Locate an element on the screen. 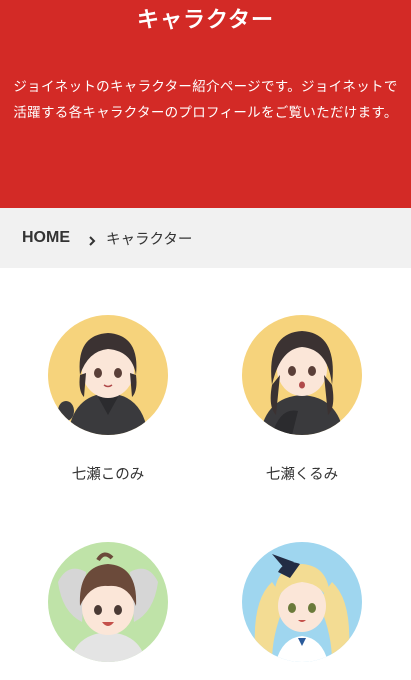  character-blonde-avatar is located at coordinates (302, 602).